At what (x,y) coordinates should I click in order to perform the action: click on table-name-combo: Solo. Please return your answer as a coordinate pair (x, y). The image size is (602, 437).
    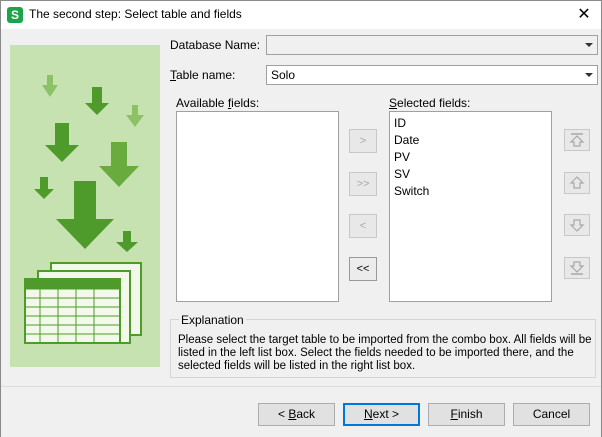
    Looking at the image, I should click on (432, 75).